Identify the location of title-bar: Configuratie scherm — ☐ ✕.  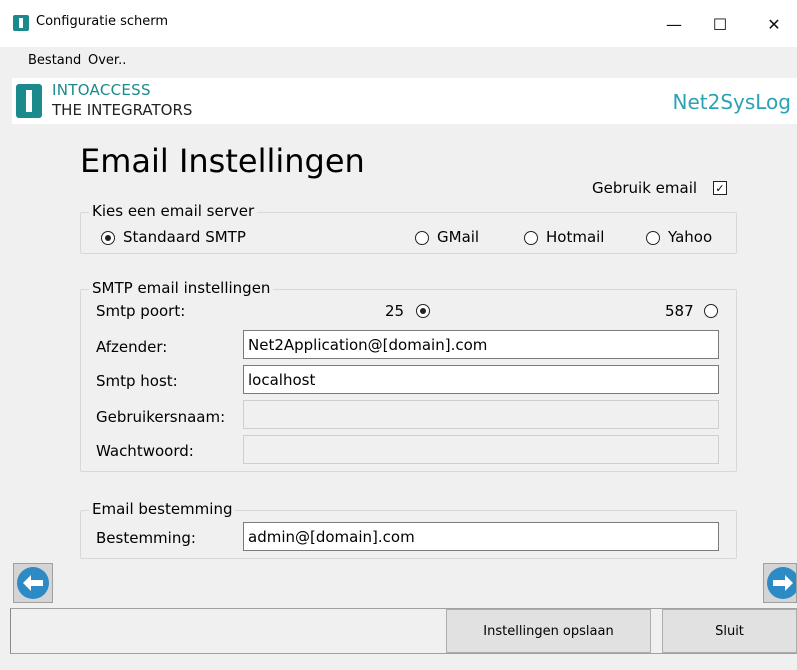
(398, 23).